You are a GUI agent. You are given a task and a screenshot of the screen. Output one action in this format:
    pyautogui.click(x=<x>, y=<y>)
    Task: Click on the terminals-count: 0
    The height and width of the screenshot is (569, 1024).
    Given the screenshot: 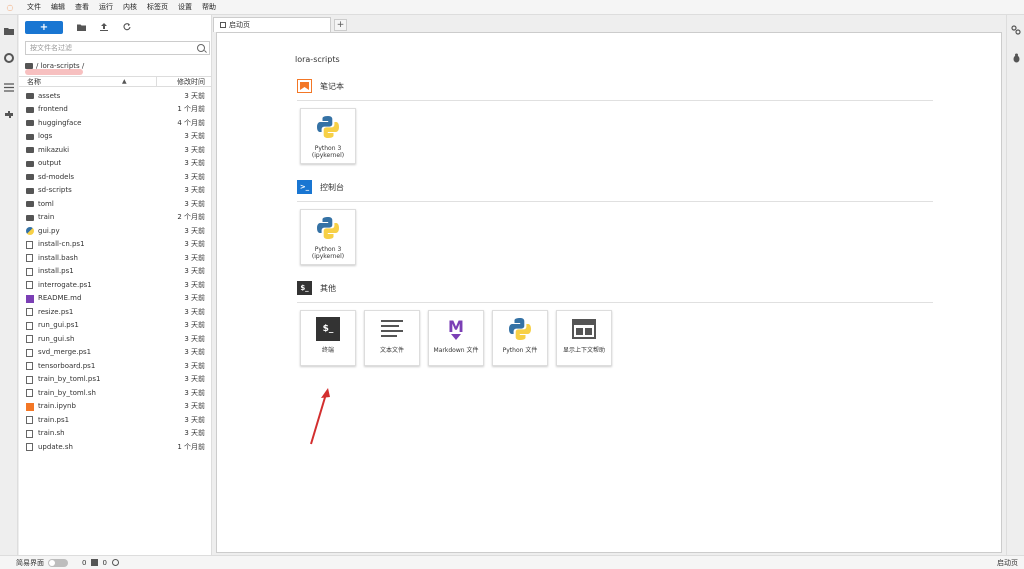 What is the action you would take?
    pyautogui.click(x=104, y=563)
    